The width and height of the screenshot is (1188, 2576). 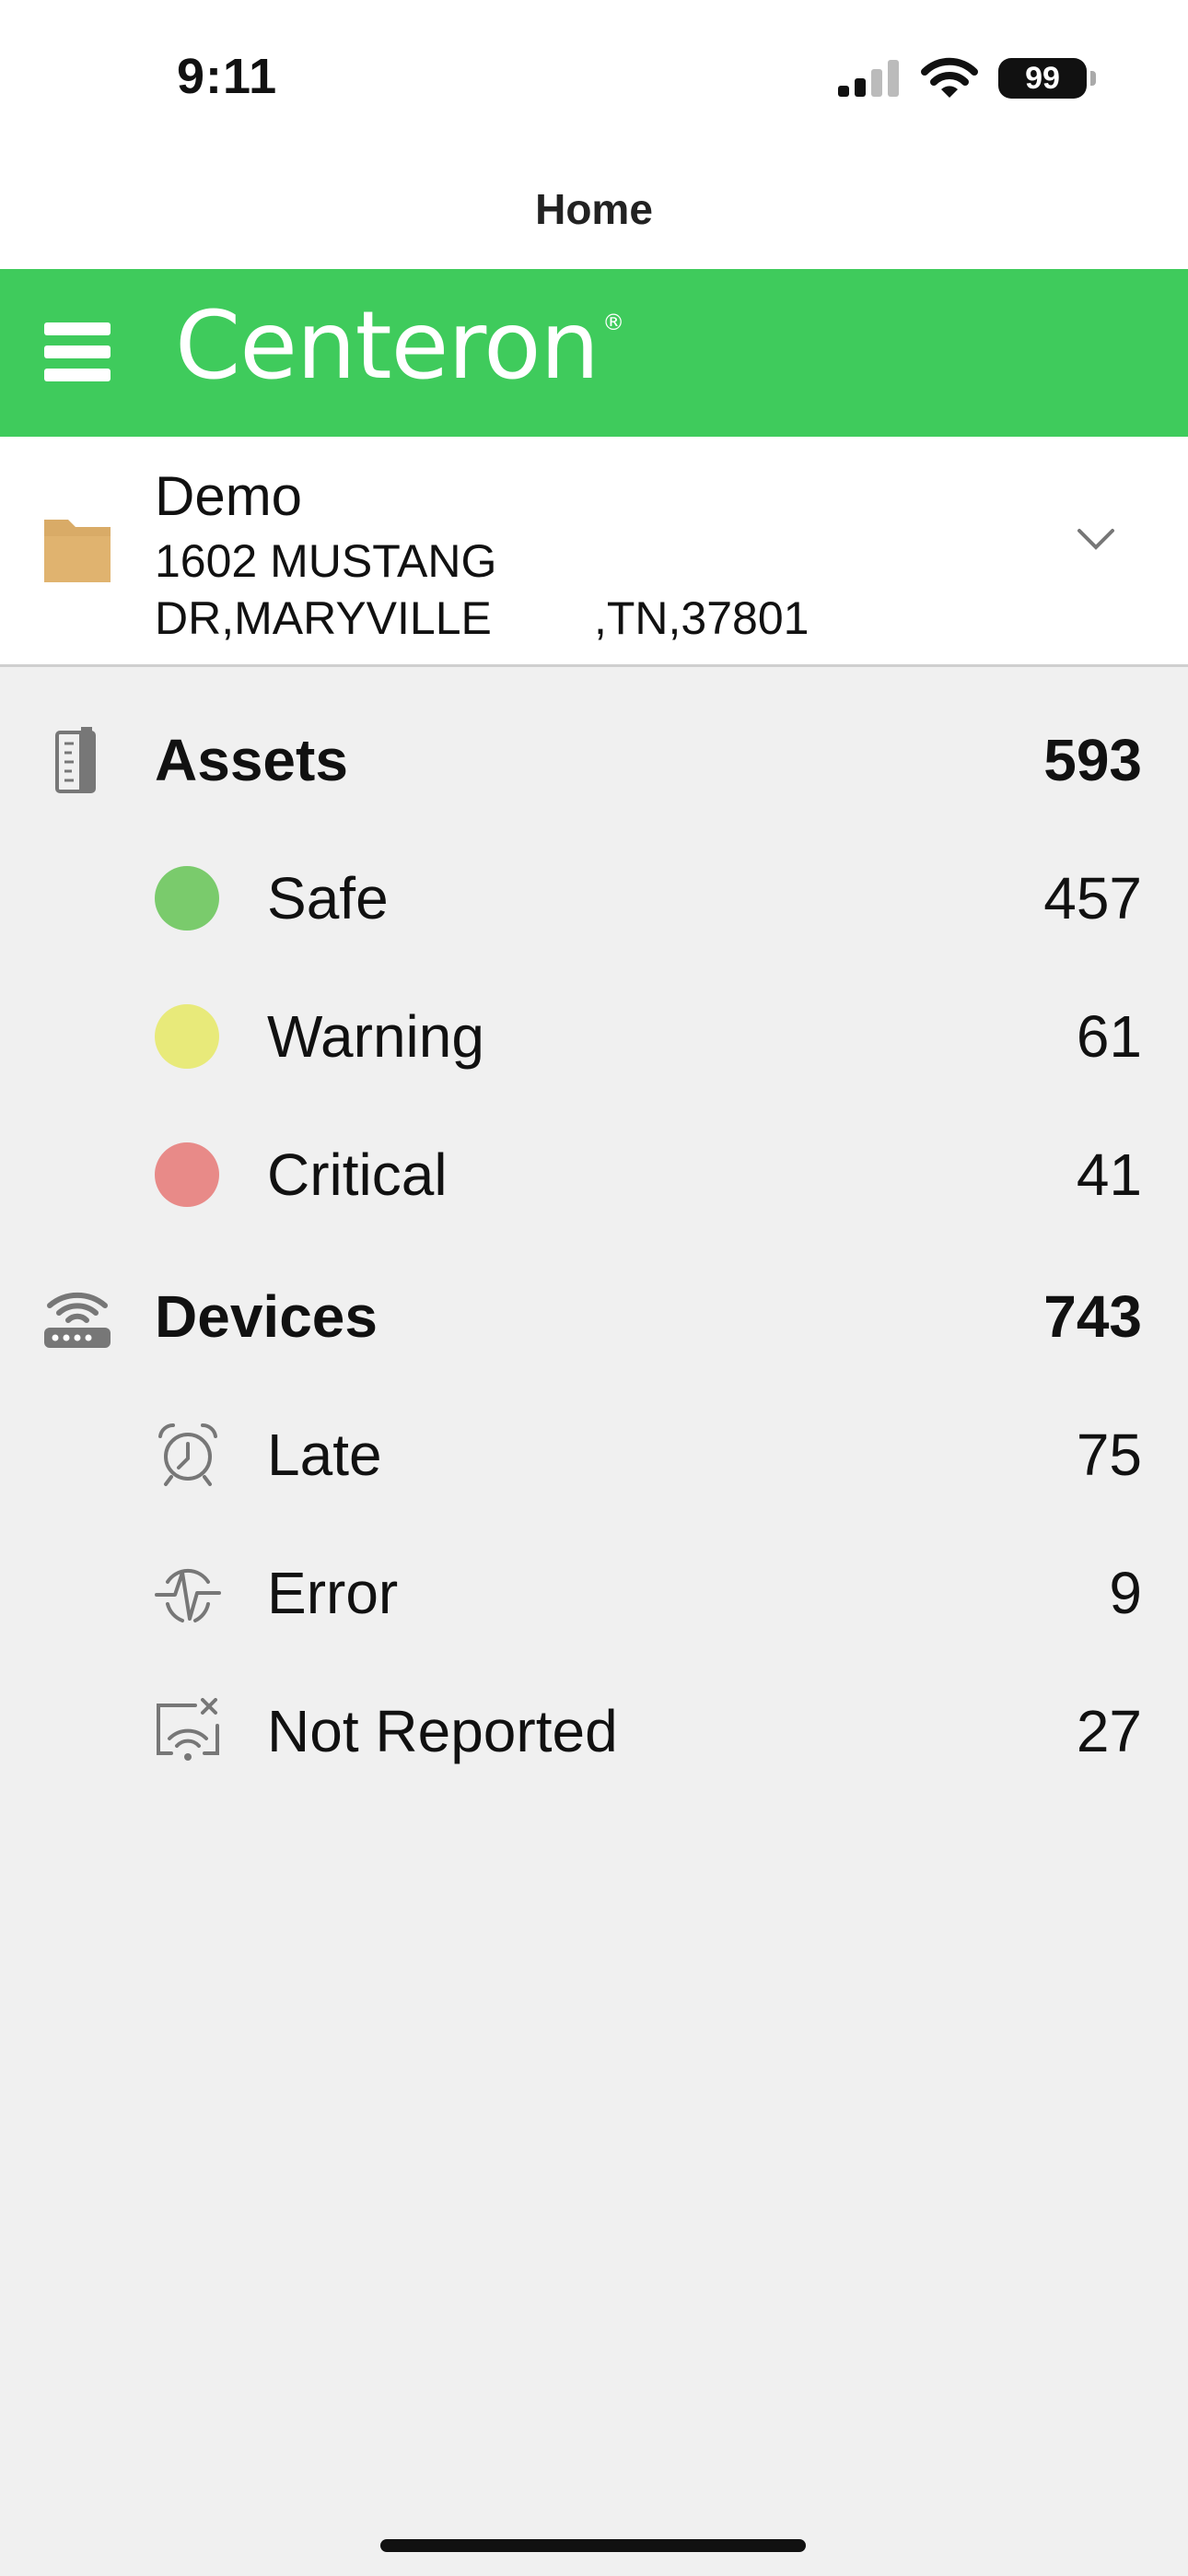 What do you see at coordinates (1096, 539) in the screenshot?
I see `chevron-down-icon` at bounding box center [1096, 539].